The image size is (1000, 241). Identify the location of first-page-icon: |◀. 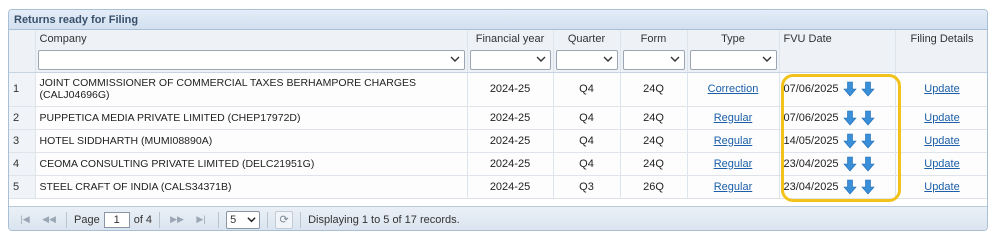
(25, 220).